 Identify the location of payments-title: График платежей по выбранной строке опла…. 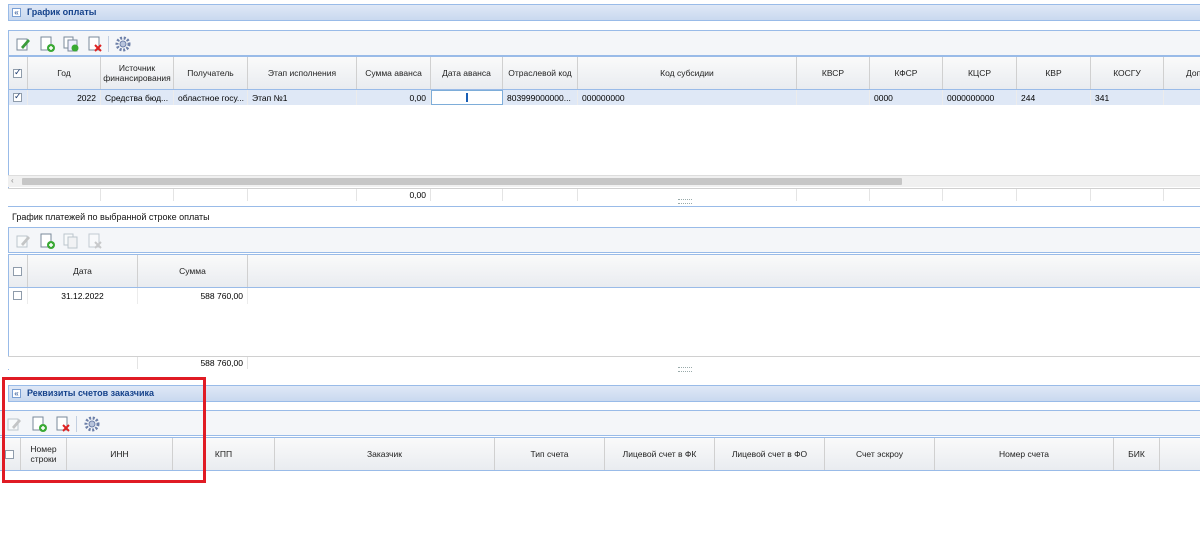
(111, 217).